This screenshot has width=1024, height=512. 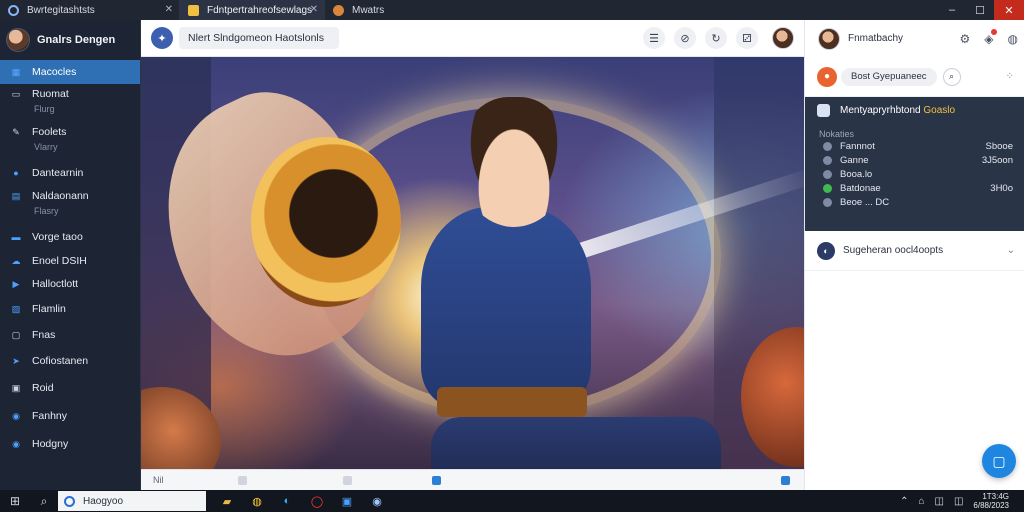 I want to click on sidebar-item: ● Dantearnin, so click(x=70, y=173).